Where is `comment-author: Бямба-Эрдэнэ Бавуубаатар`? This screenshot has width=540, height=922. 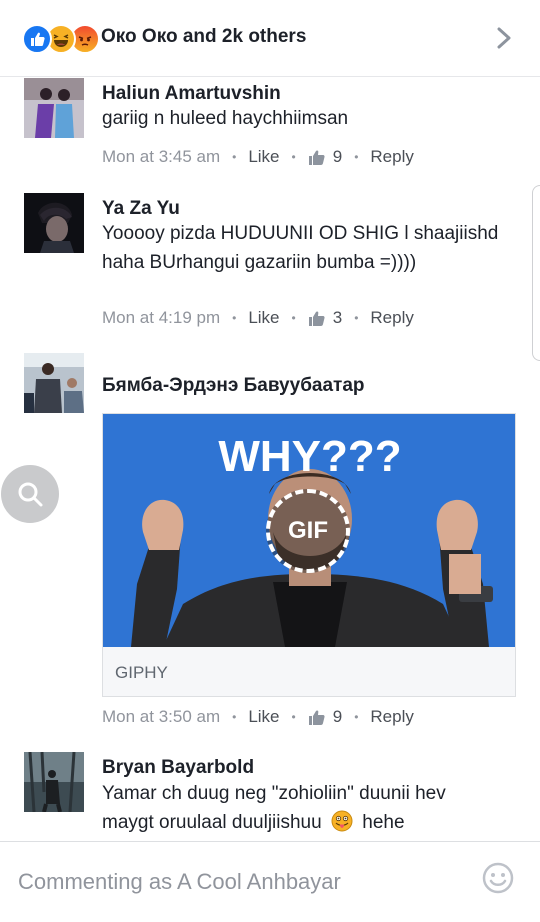
comment-author: Бямба-Эрдэнэ Бавуубаатар is located at coordinates (233, 386).